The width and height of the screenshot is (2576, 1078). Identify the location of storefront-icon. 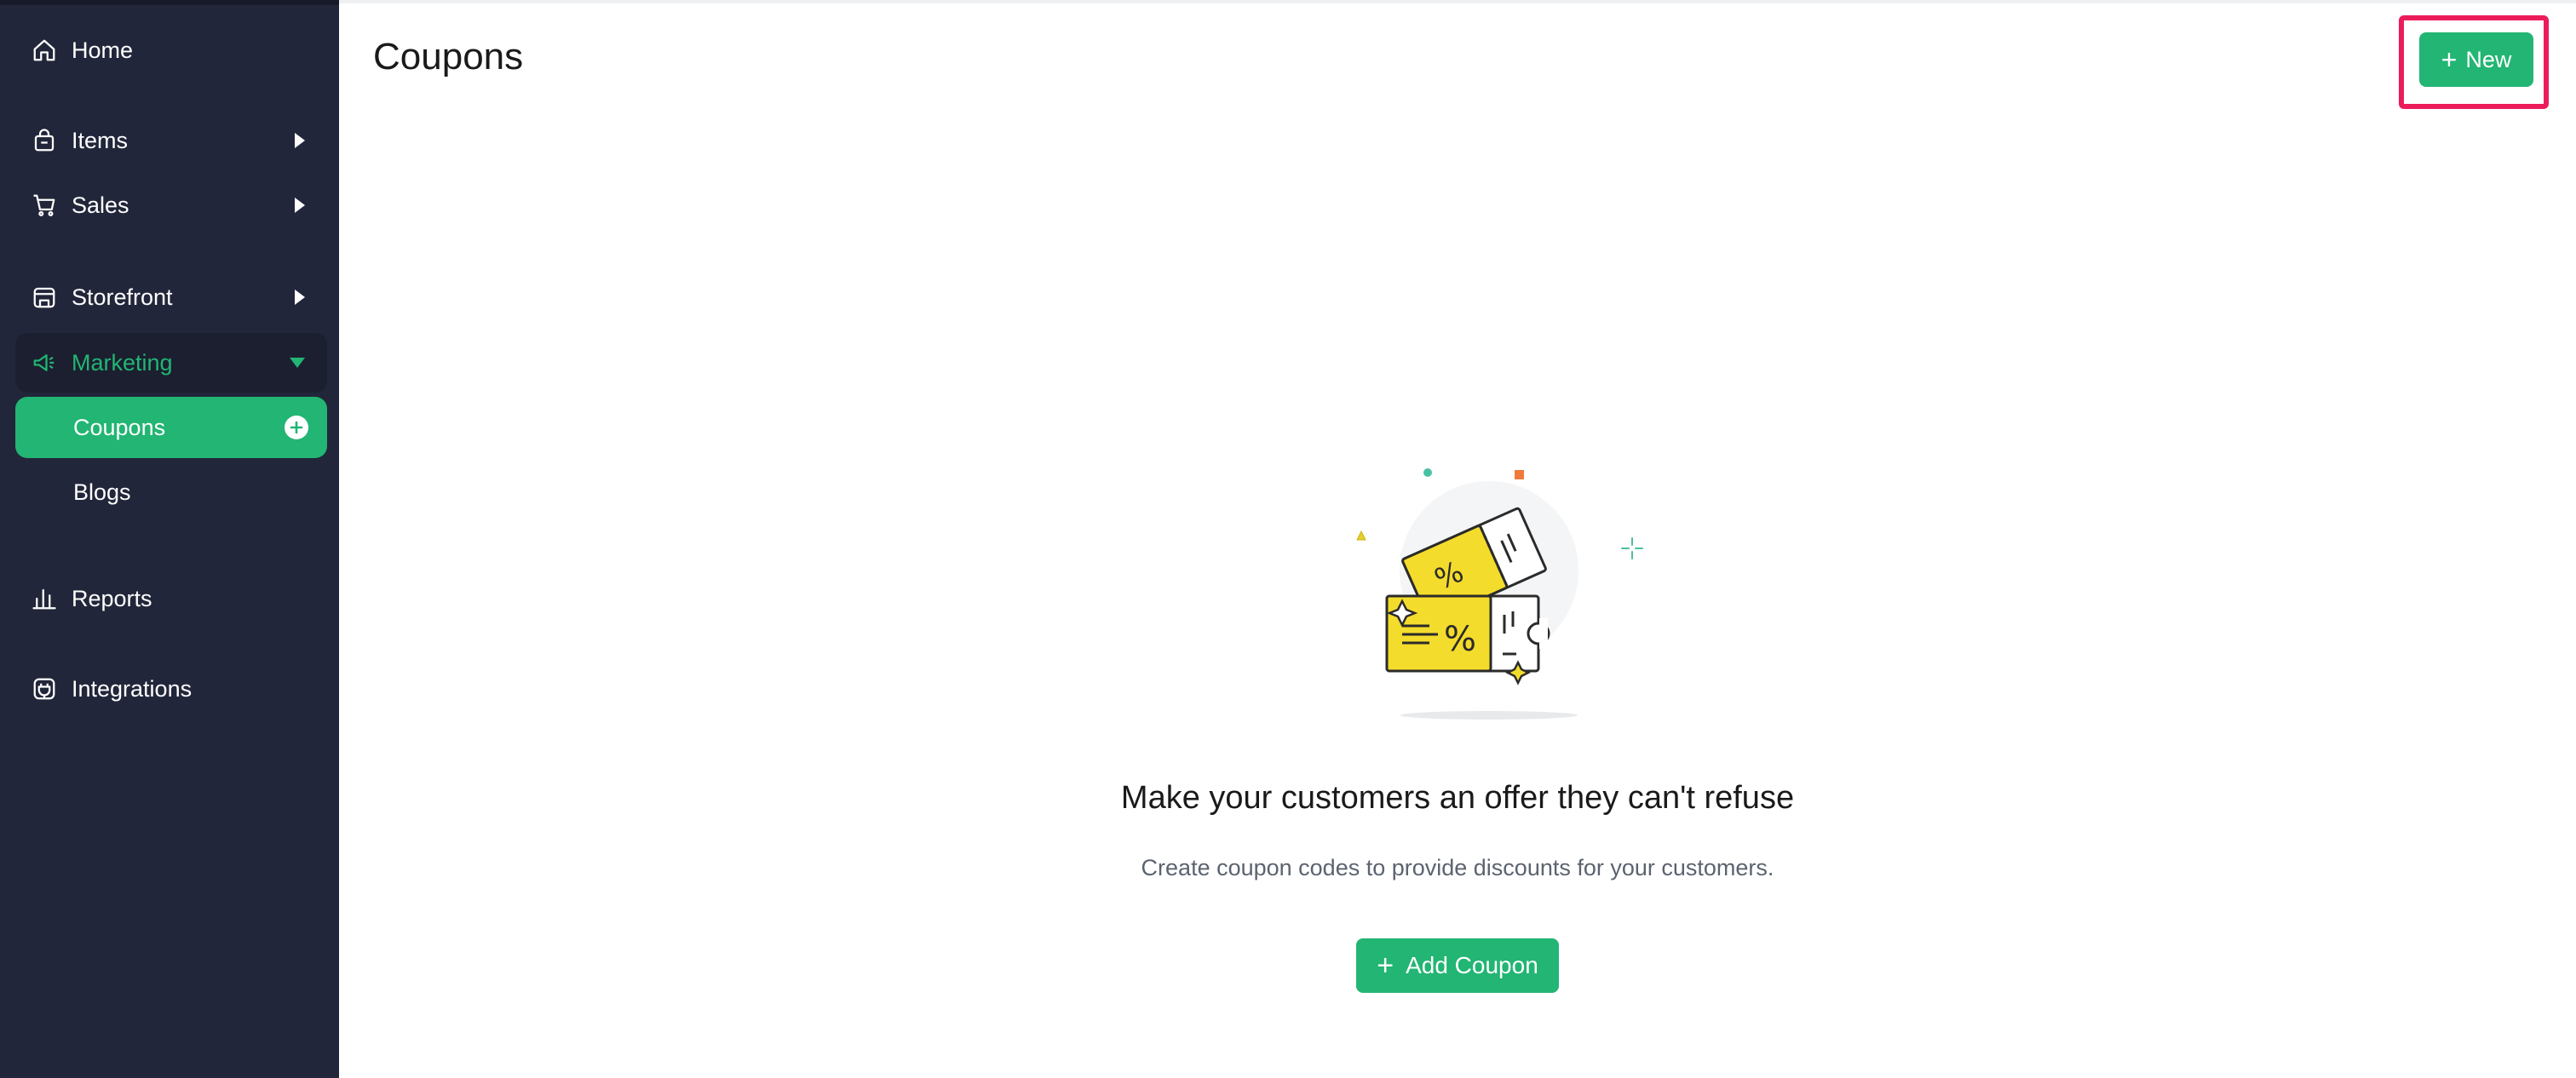
(45, 297).